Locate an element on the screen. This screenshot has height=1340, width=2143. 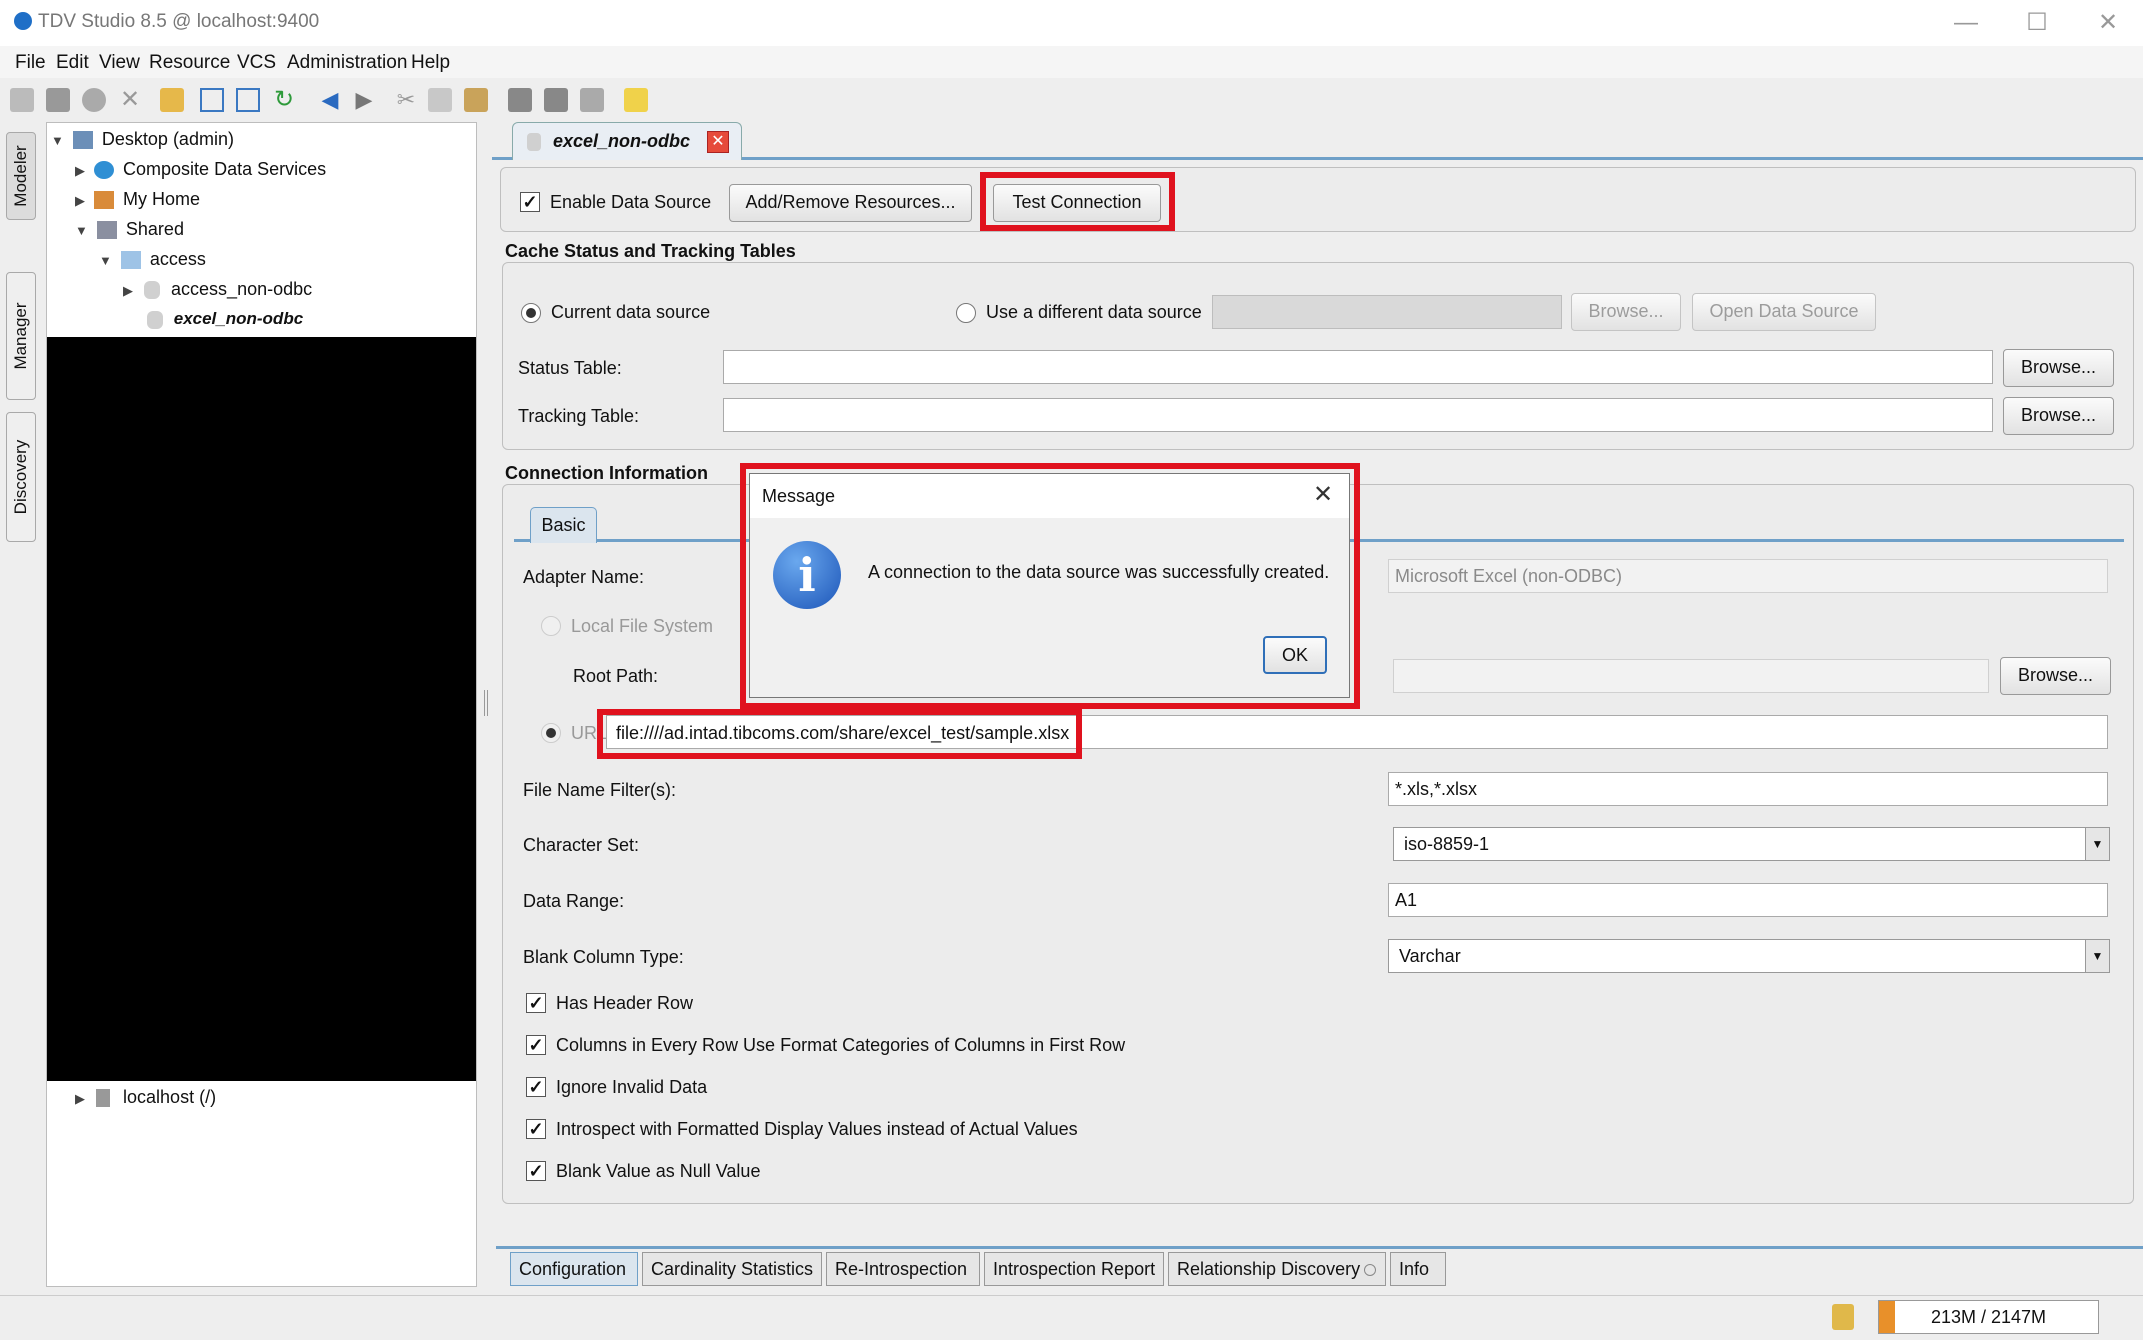
tab-basic: Basic is located at coordinates (563, 525).